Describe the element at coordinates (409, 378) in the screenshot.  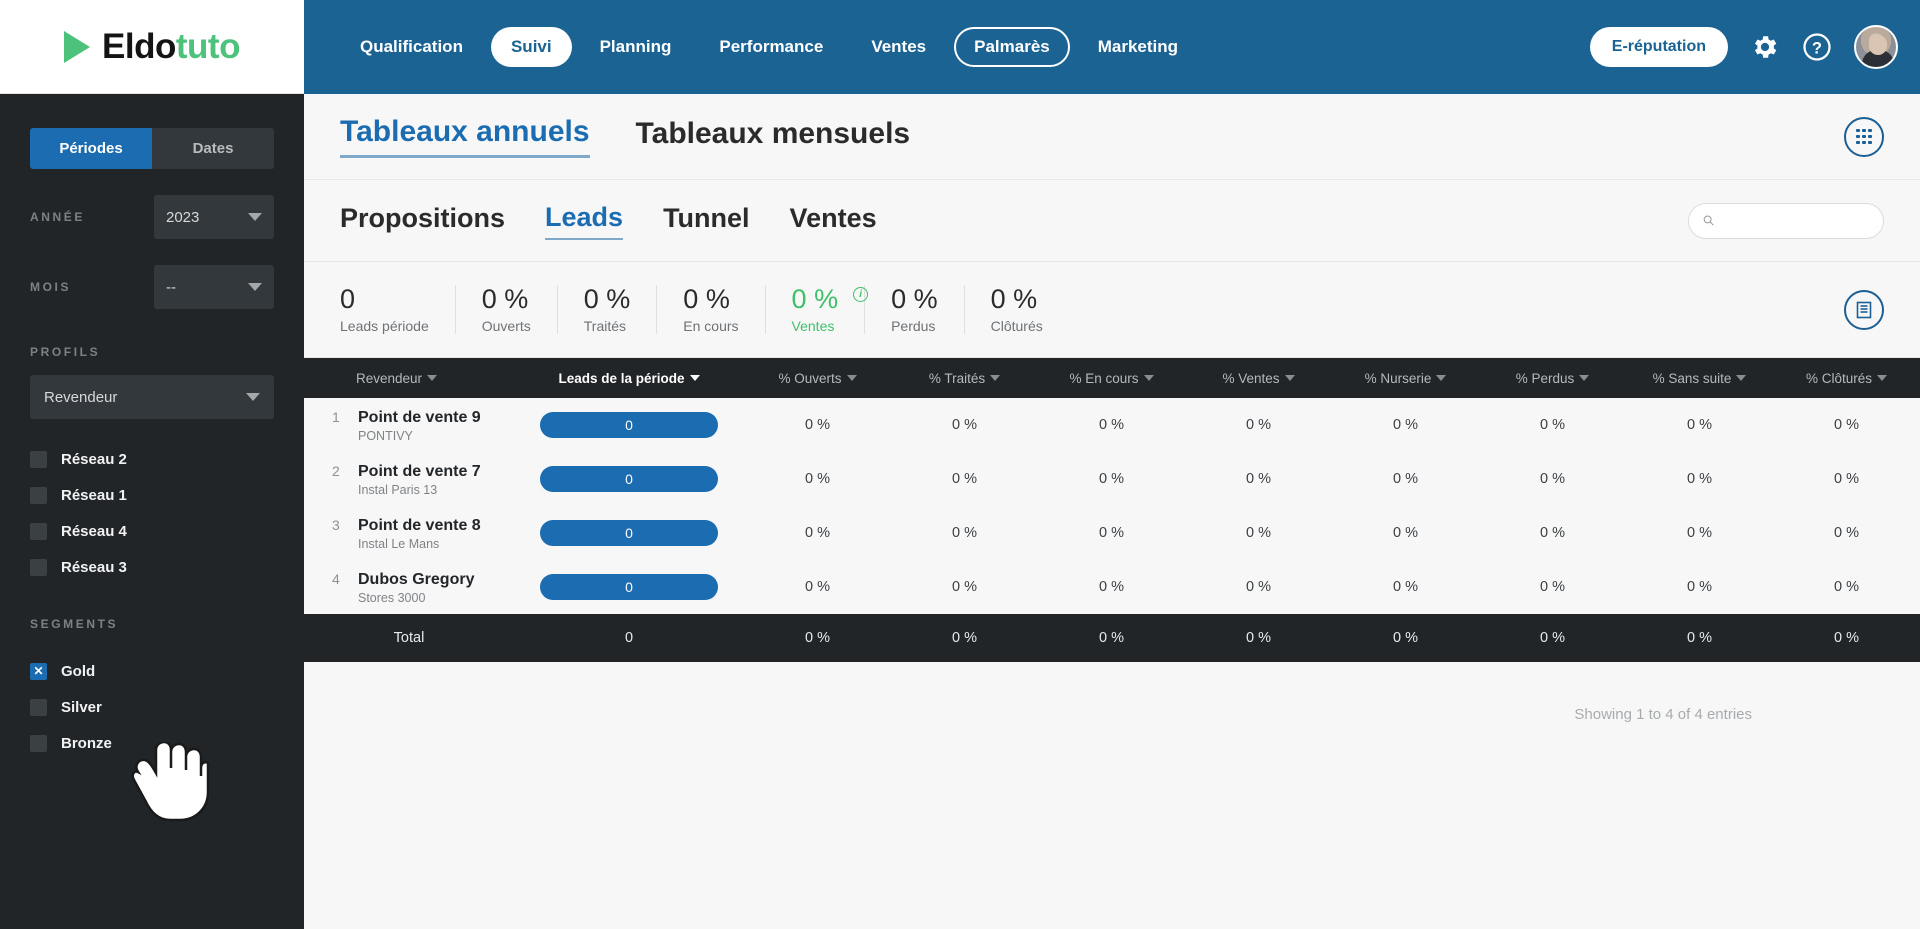
I see `th-revendeur: Revendeur` at that location.